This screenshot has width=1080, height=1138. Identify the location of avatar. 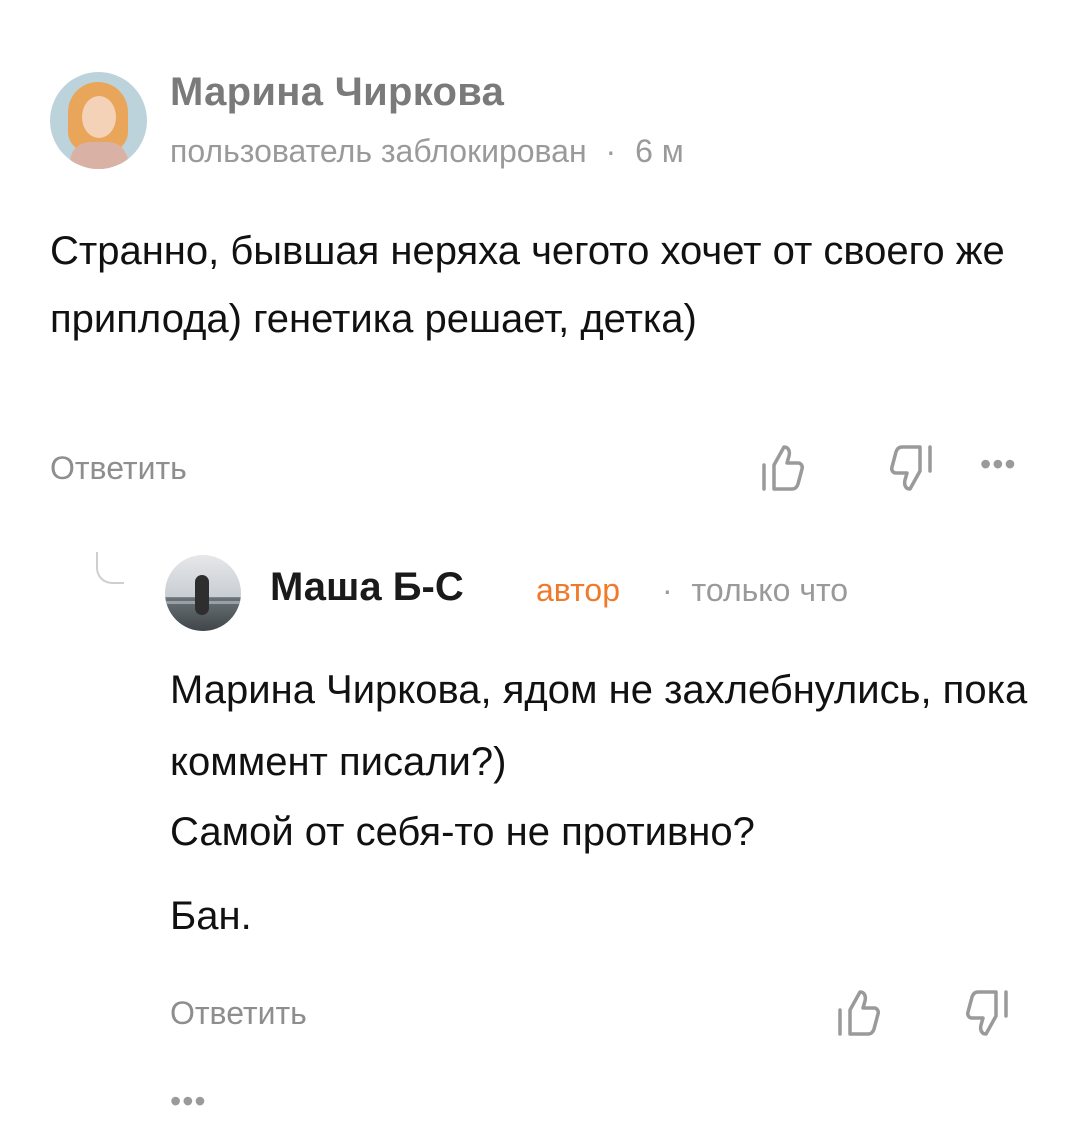
(98, 120).